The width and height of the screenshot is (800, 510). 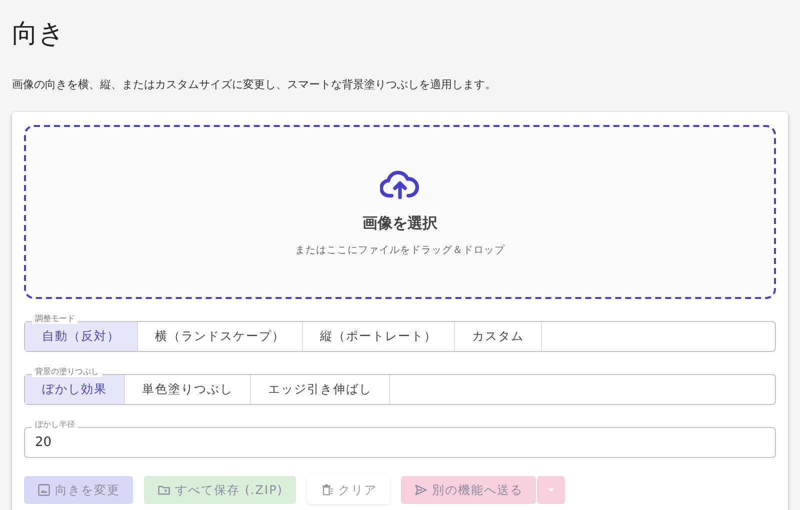 What do you see at coordinates (39, 34) in the screenshot?
I see `page-title: 向き` at bounding box center [39, 34].